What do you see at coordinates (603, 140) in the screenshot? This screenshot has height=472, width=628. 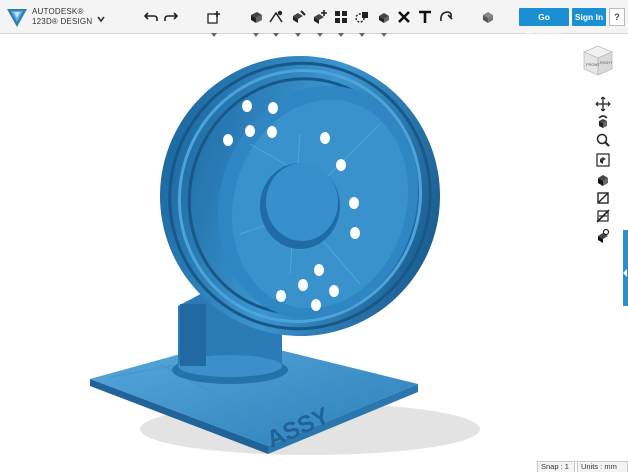 I see `zoom-icon` at bounding box center [603, 140].